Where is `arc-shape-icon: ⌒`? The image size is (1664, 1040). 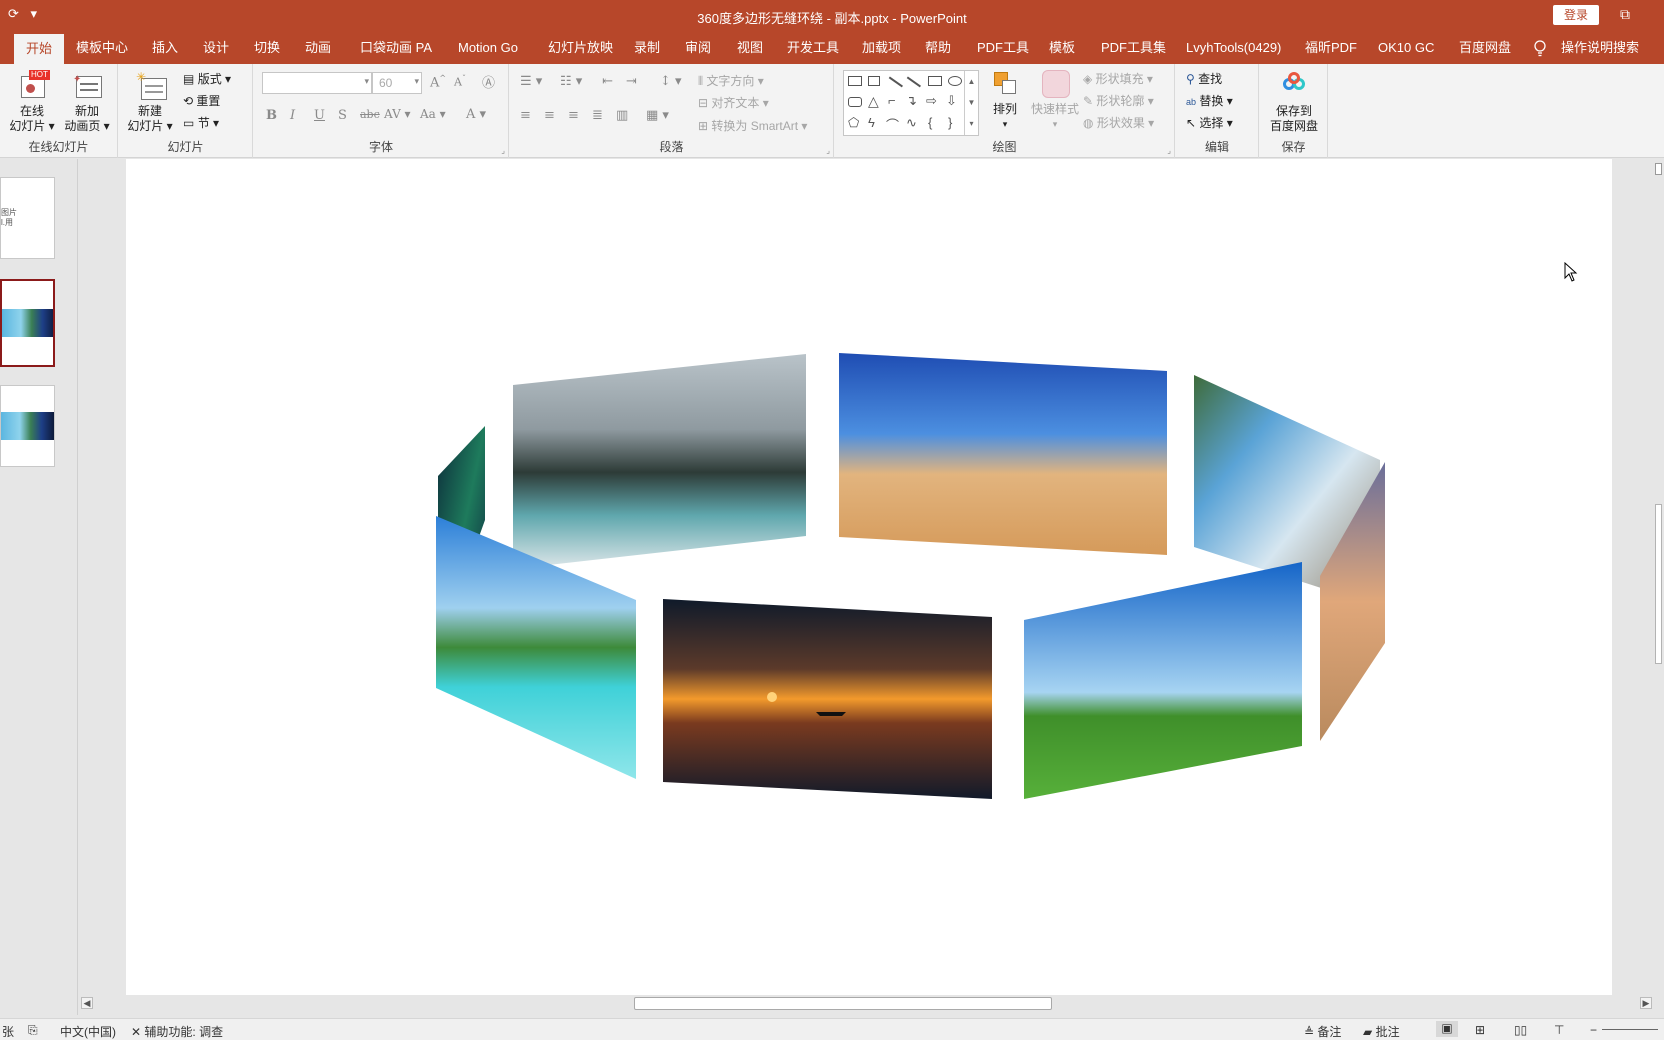 arc-shape-icon: ⌒ is located at coordinates (892, 124).